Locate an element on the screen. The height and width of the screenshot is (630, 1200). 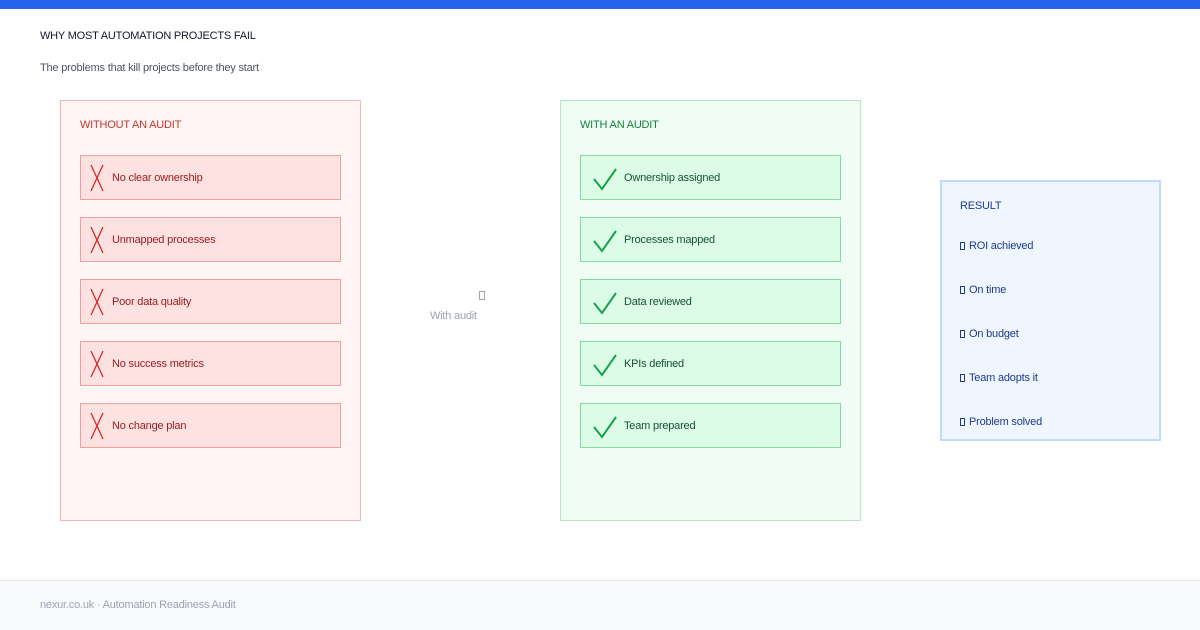
problem-item-label: No success metrics is located at coordinates (158, 363).